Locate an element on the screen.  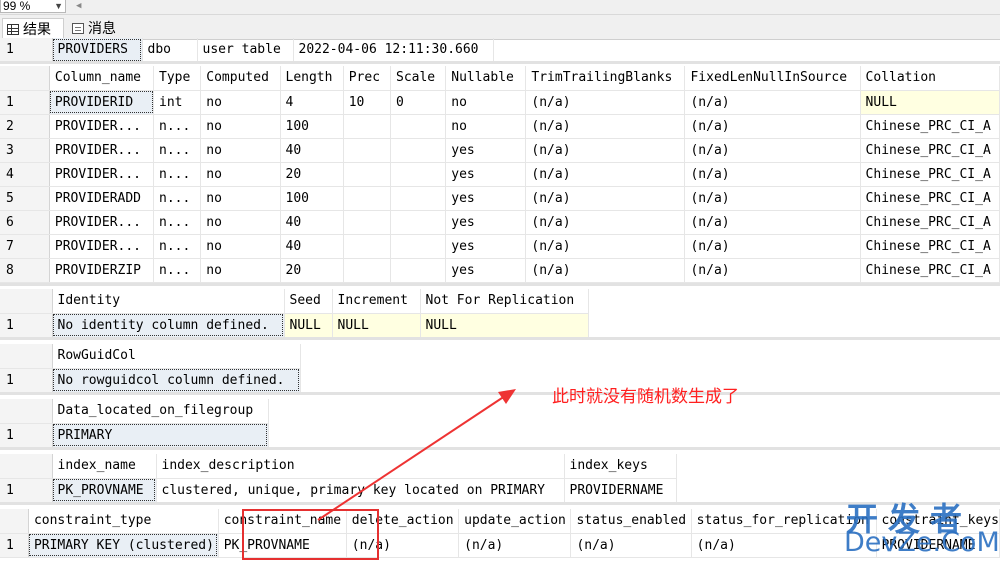
annotation-highlight-box is located at coordinates (310, 534).